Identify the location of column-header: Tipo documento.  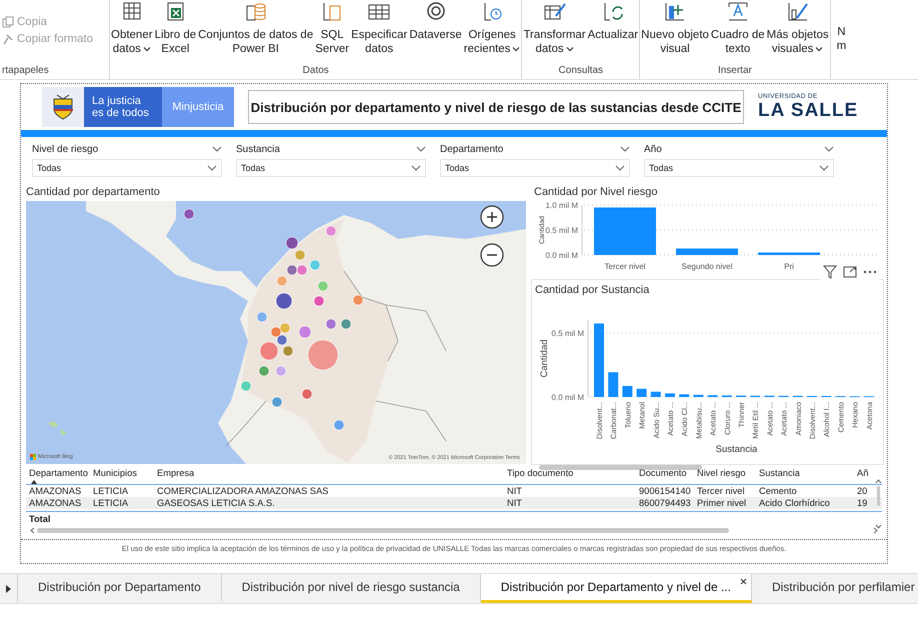
(573, 473).